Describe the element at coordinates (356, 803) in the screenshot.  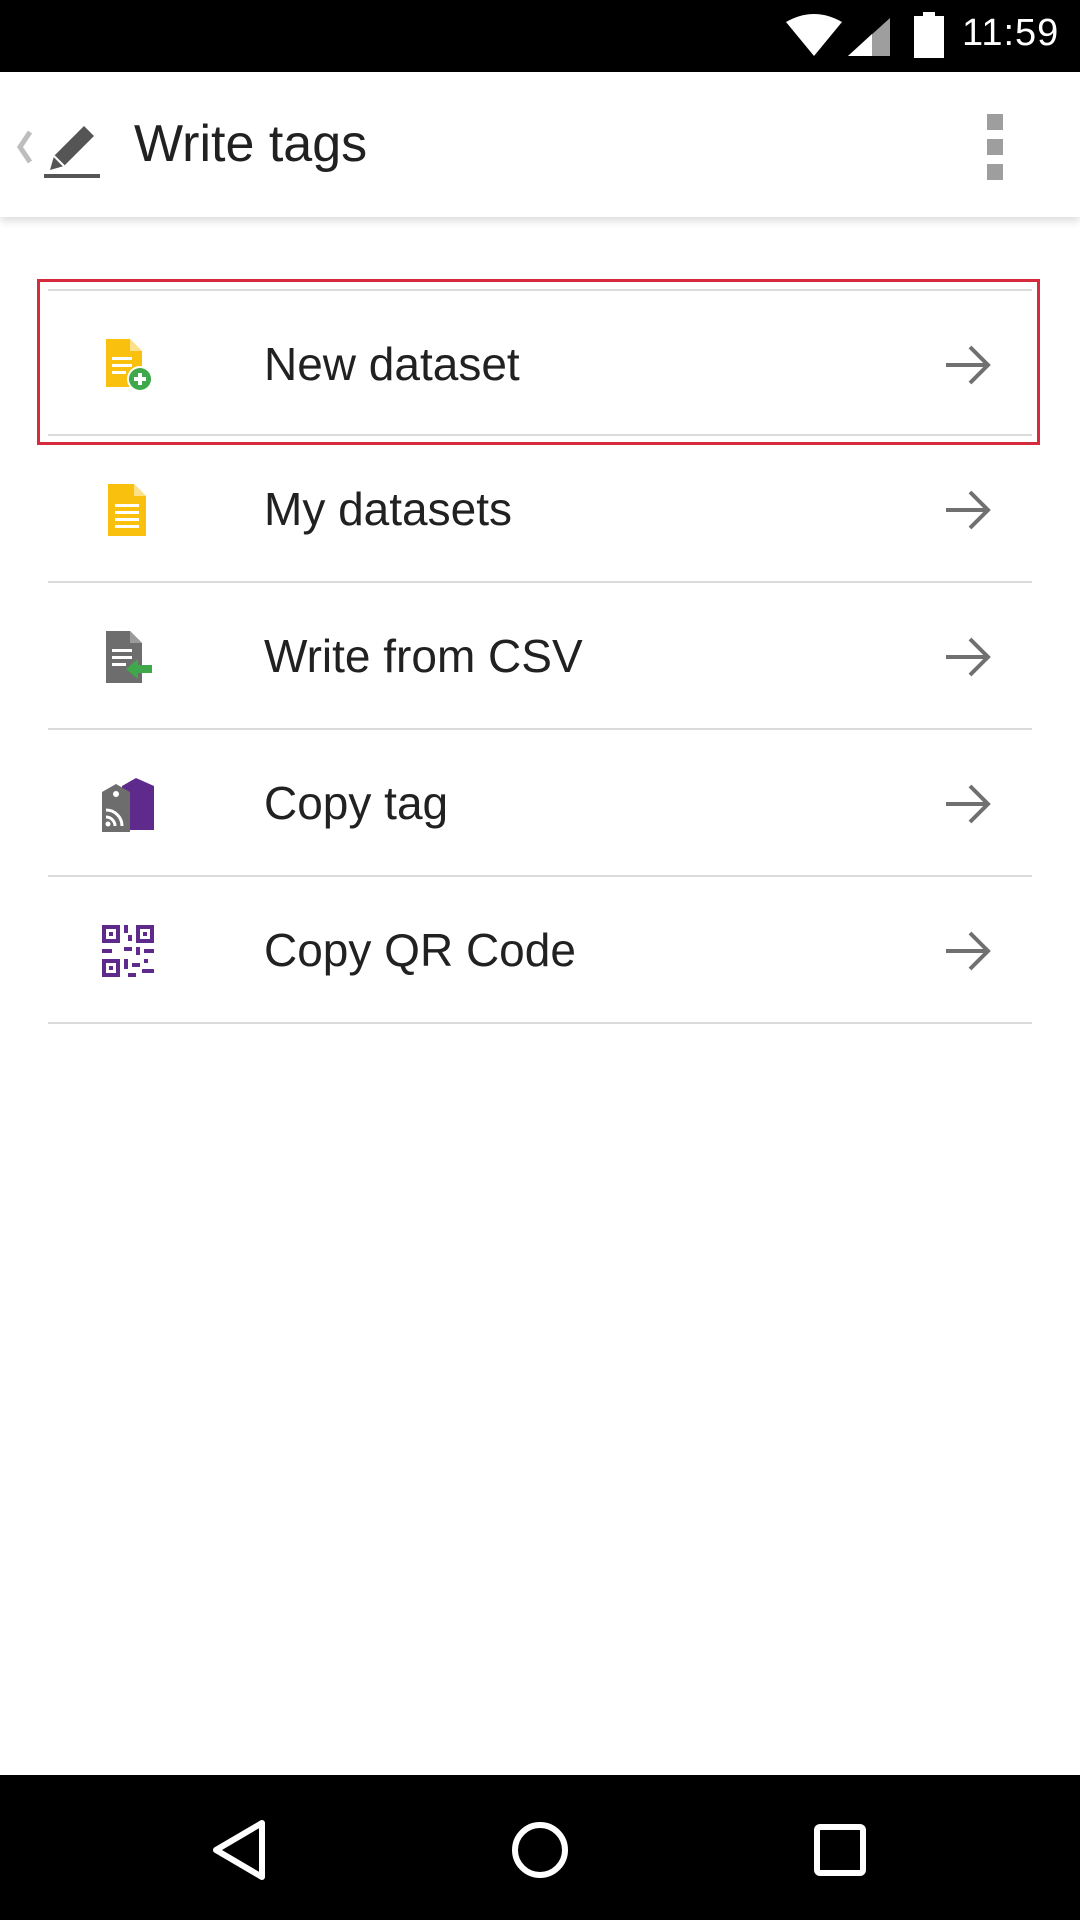
I see `menu-item-label: Copy tag` at that location.